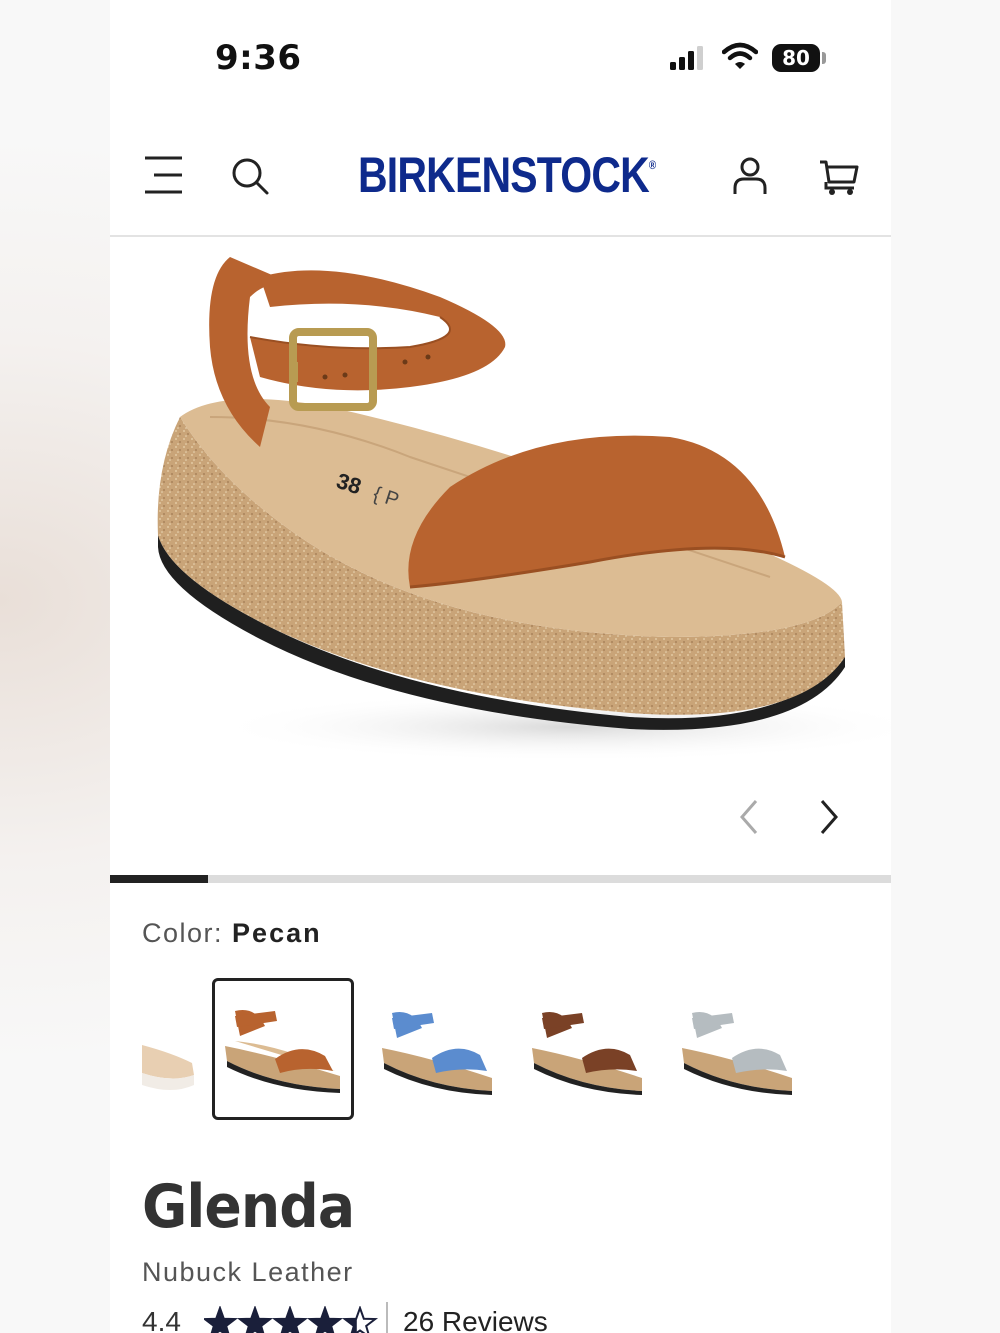  Describe the element at coordinates (248, 1272) in the screenshot. I see `product-material: Nubuck Leather` at that location.